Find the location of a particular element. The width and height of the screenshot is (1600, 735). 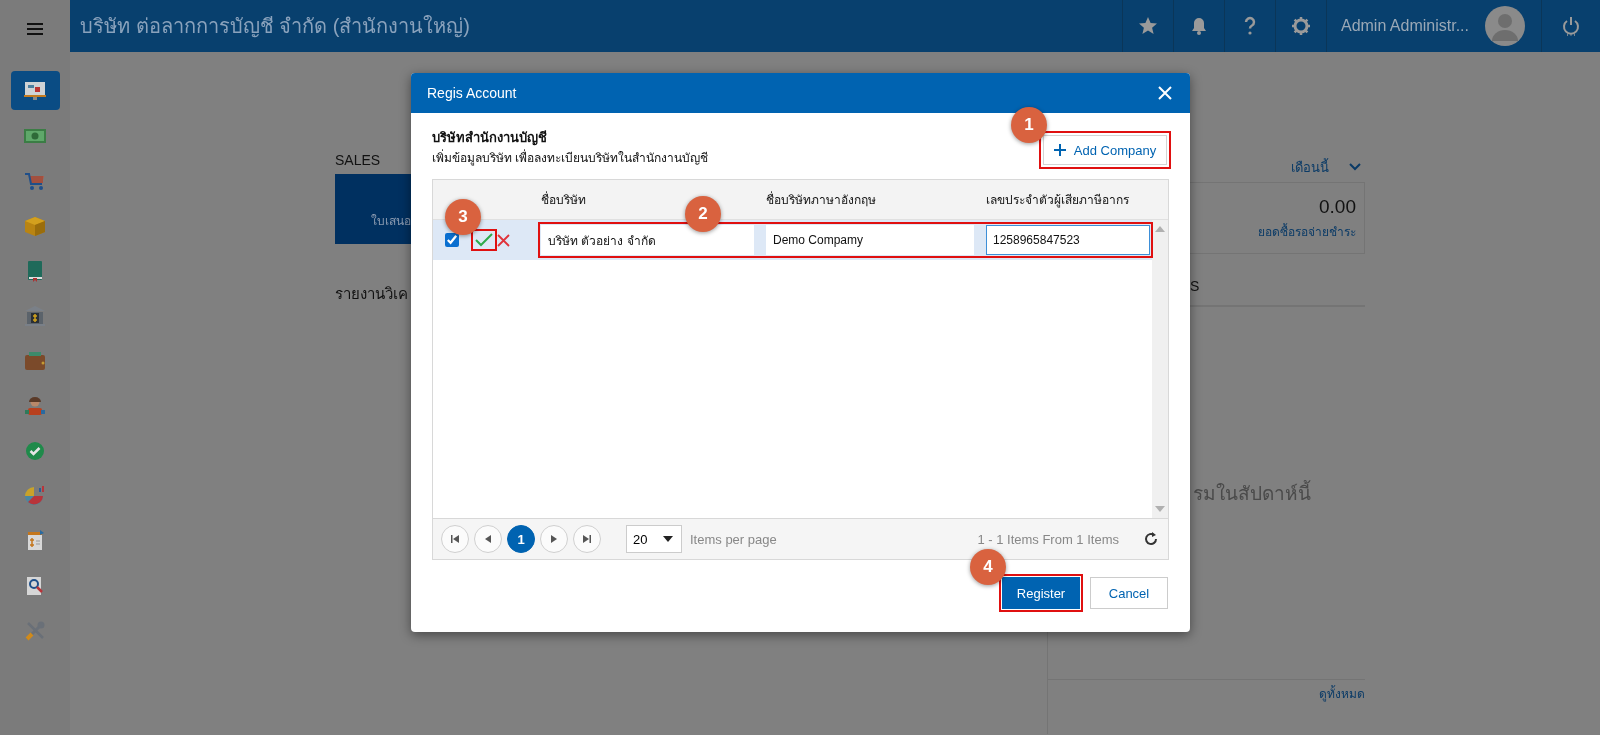

last-page-button is located at coordinates (587, 539).